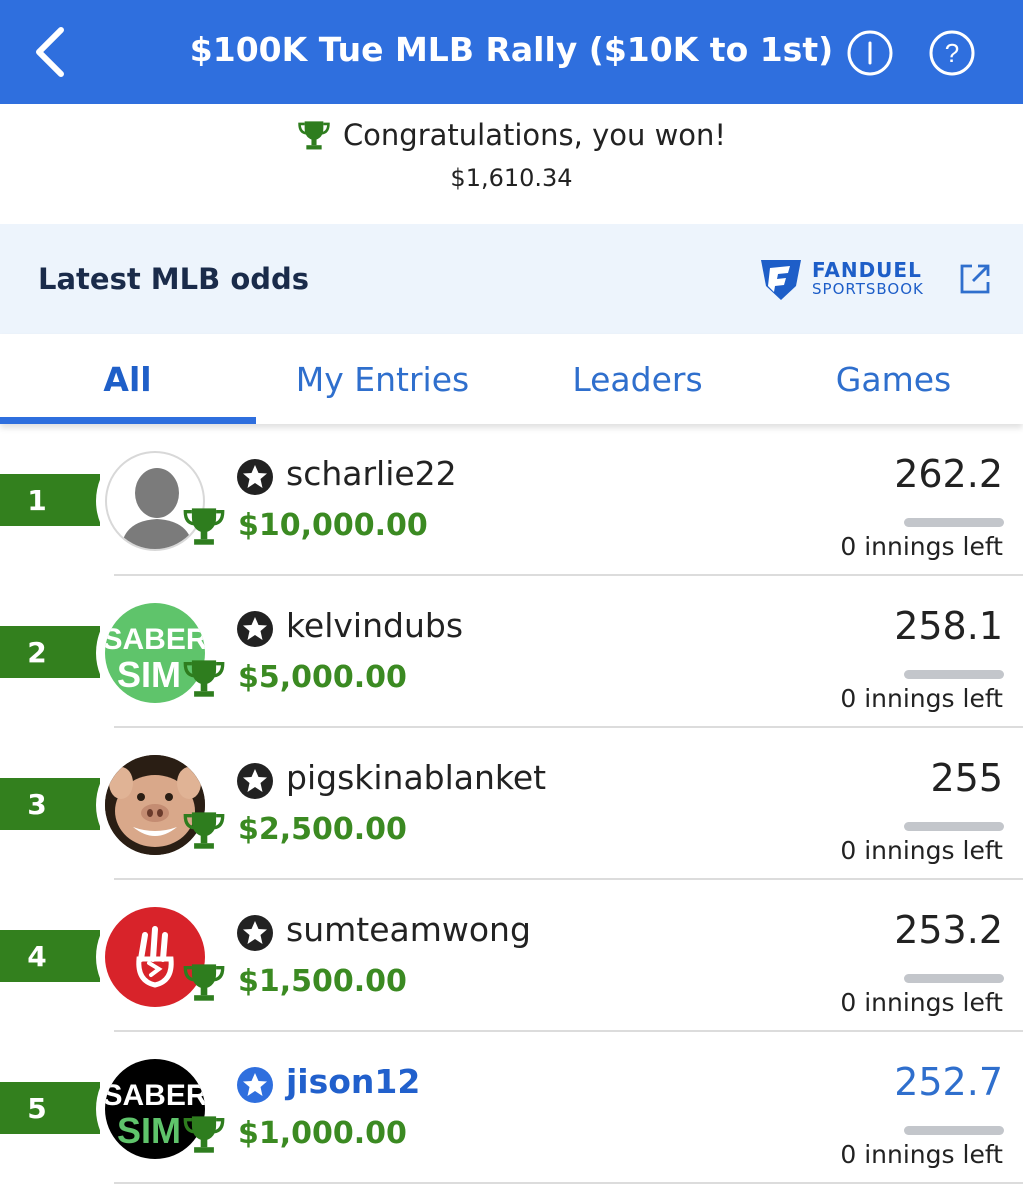 Image resolution: width=1023 pixels, height=1200 pixels. Describe the element at coordinates (966, 778) in the screenshot. I see `fantasy-score: 255` at that location.